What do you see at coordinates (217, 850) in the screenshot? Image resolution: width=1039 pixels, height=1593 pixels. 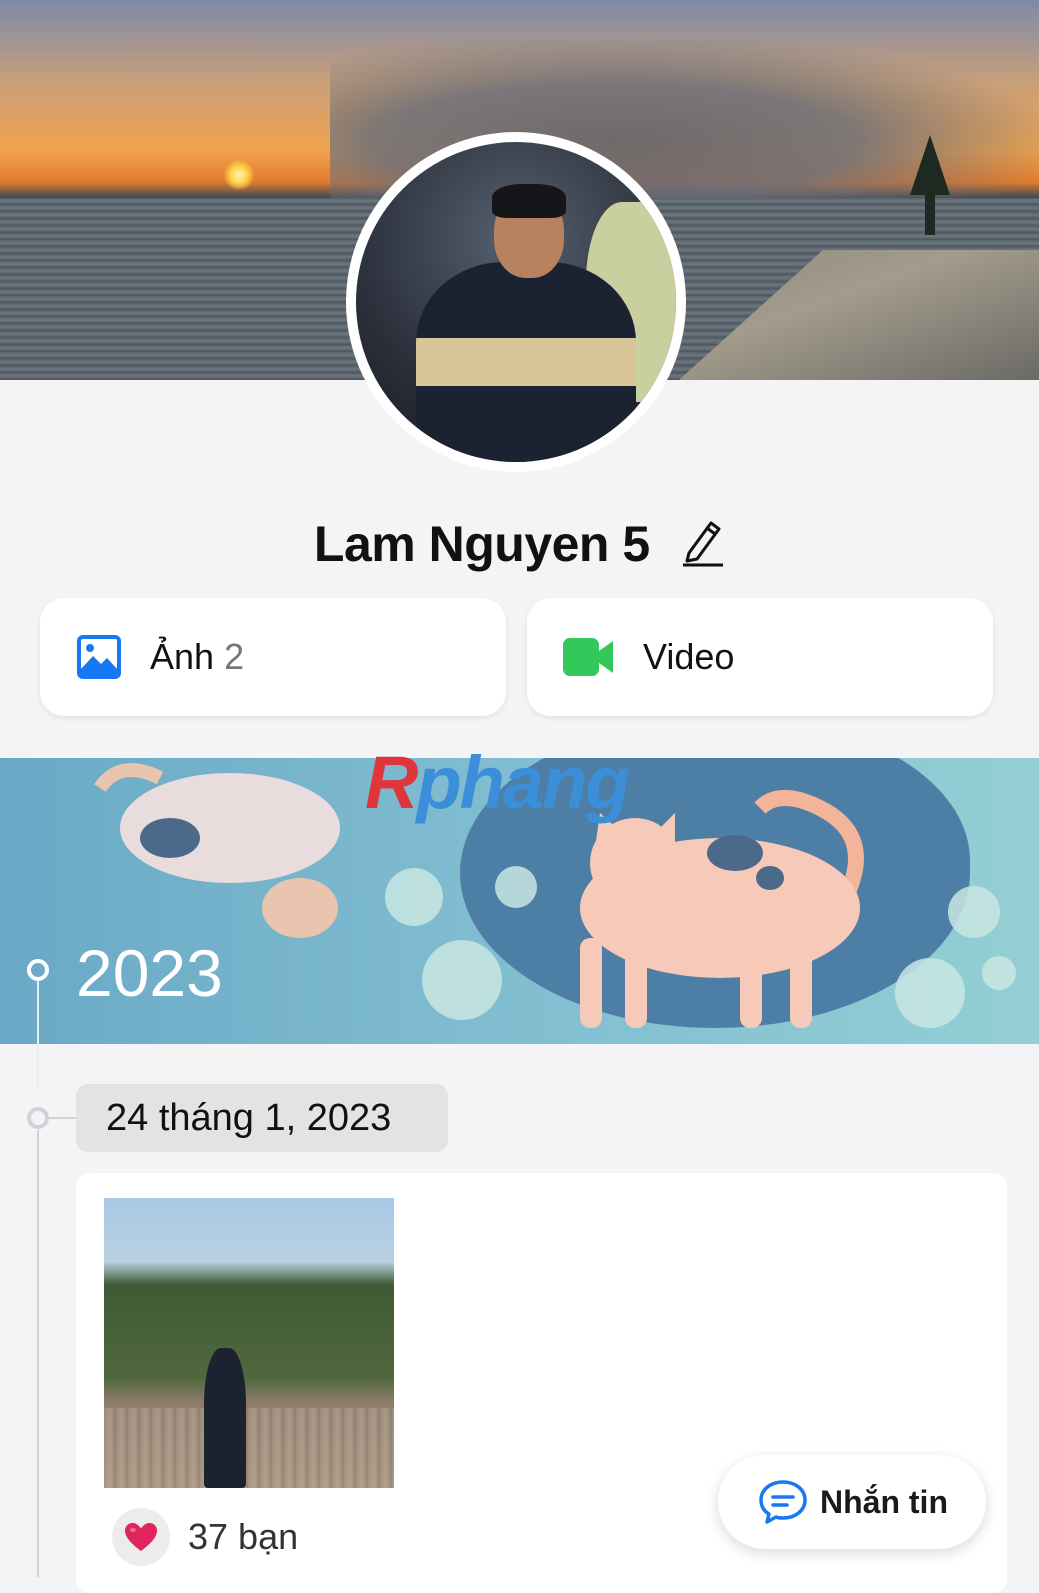 I see `sleeping-cat-illustration` at bounding box center [217, 850].